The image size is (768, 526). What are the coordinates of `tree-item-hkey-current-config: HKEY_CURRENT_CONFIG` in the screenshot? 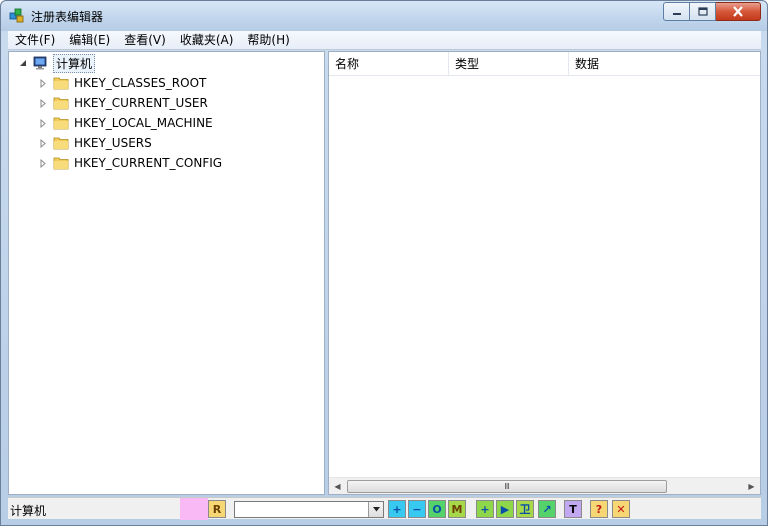 It's located at (130, 163).